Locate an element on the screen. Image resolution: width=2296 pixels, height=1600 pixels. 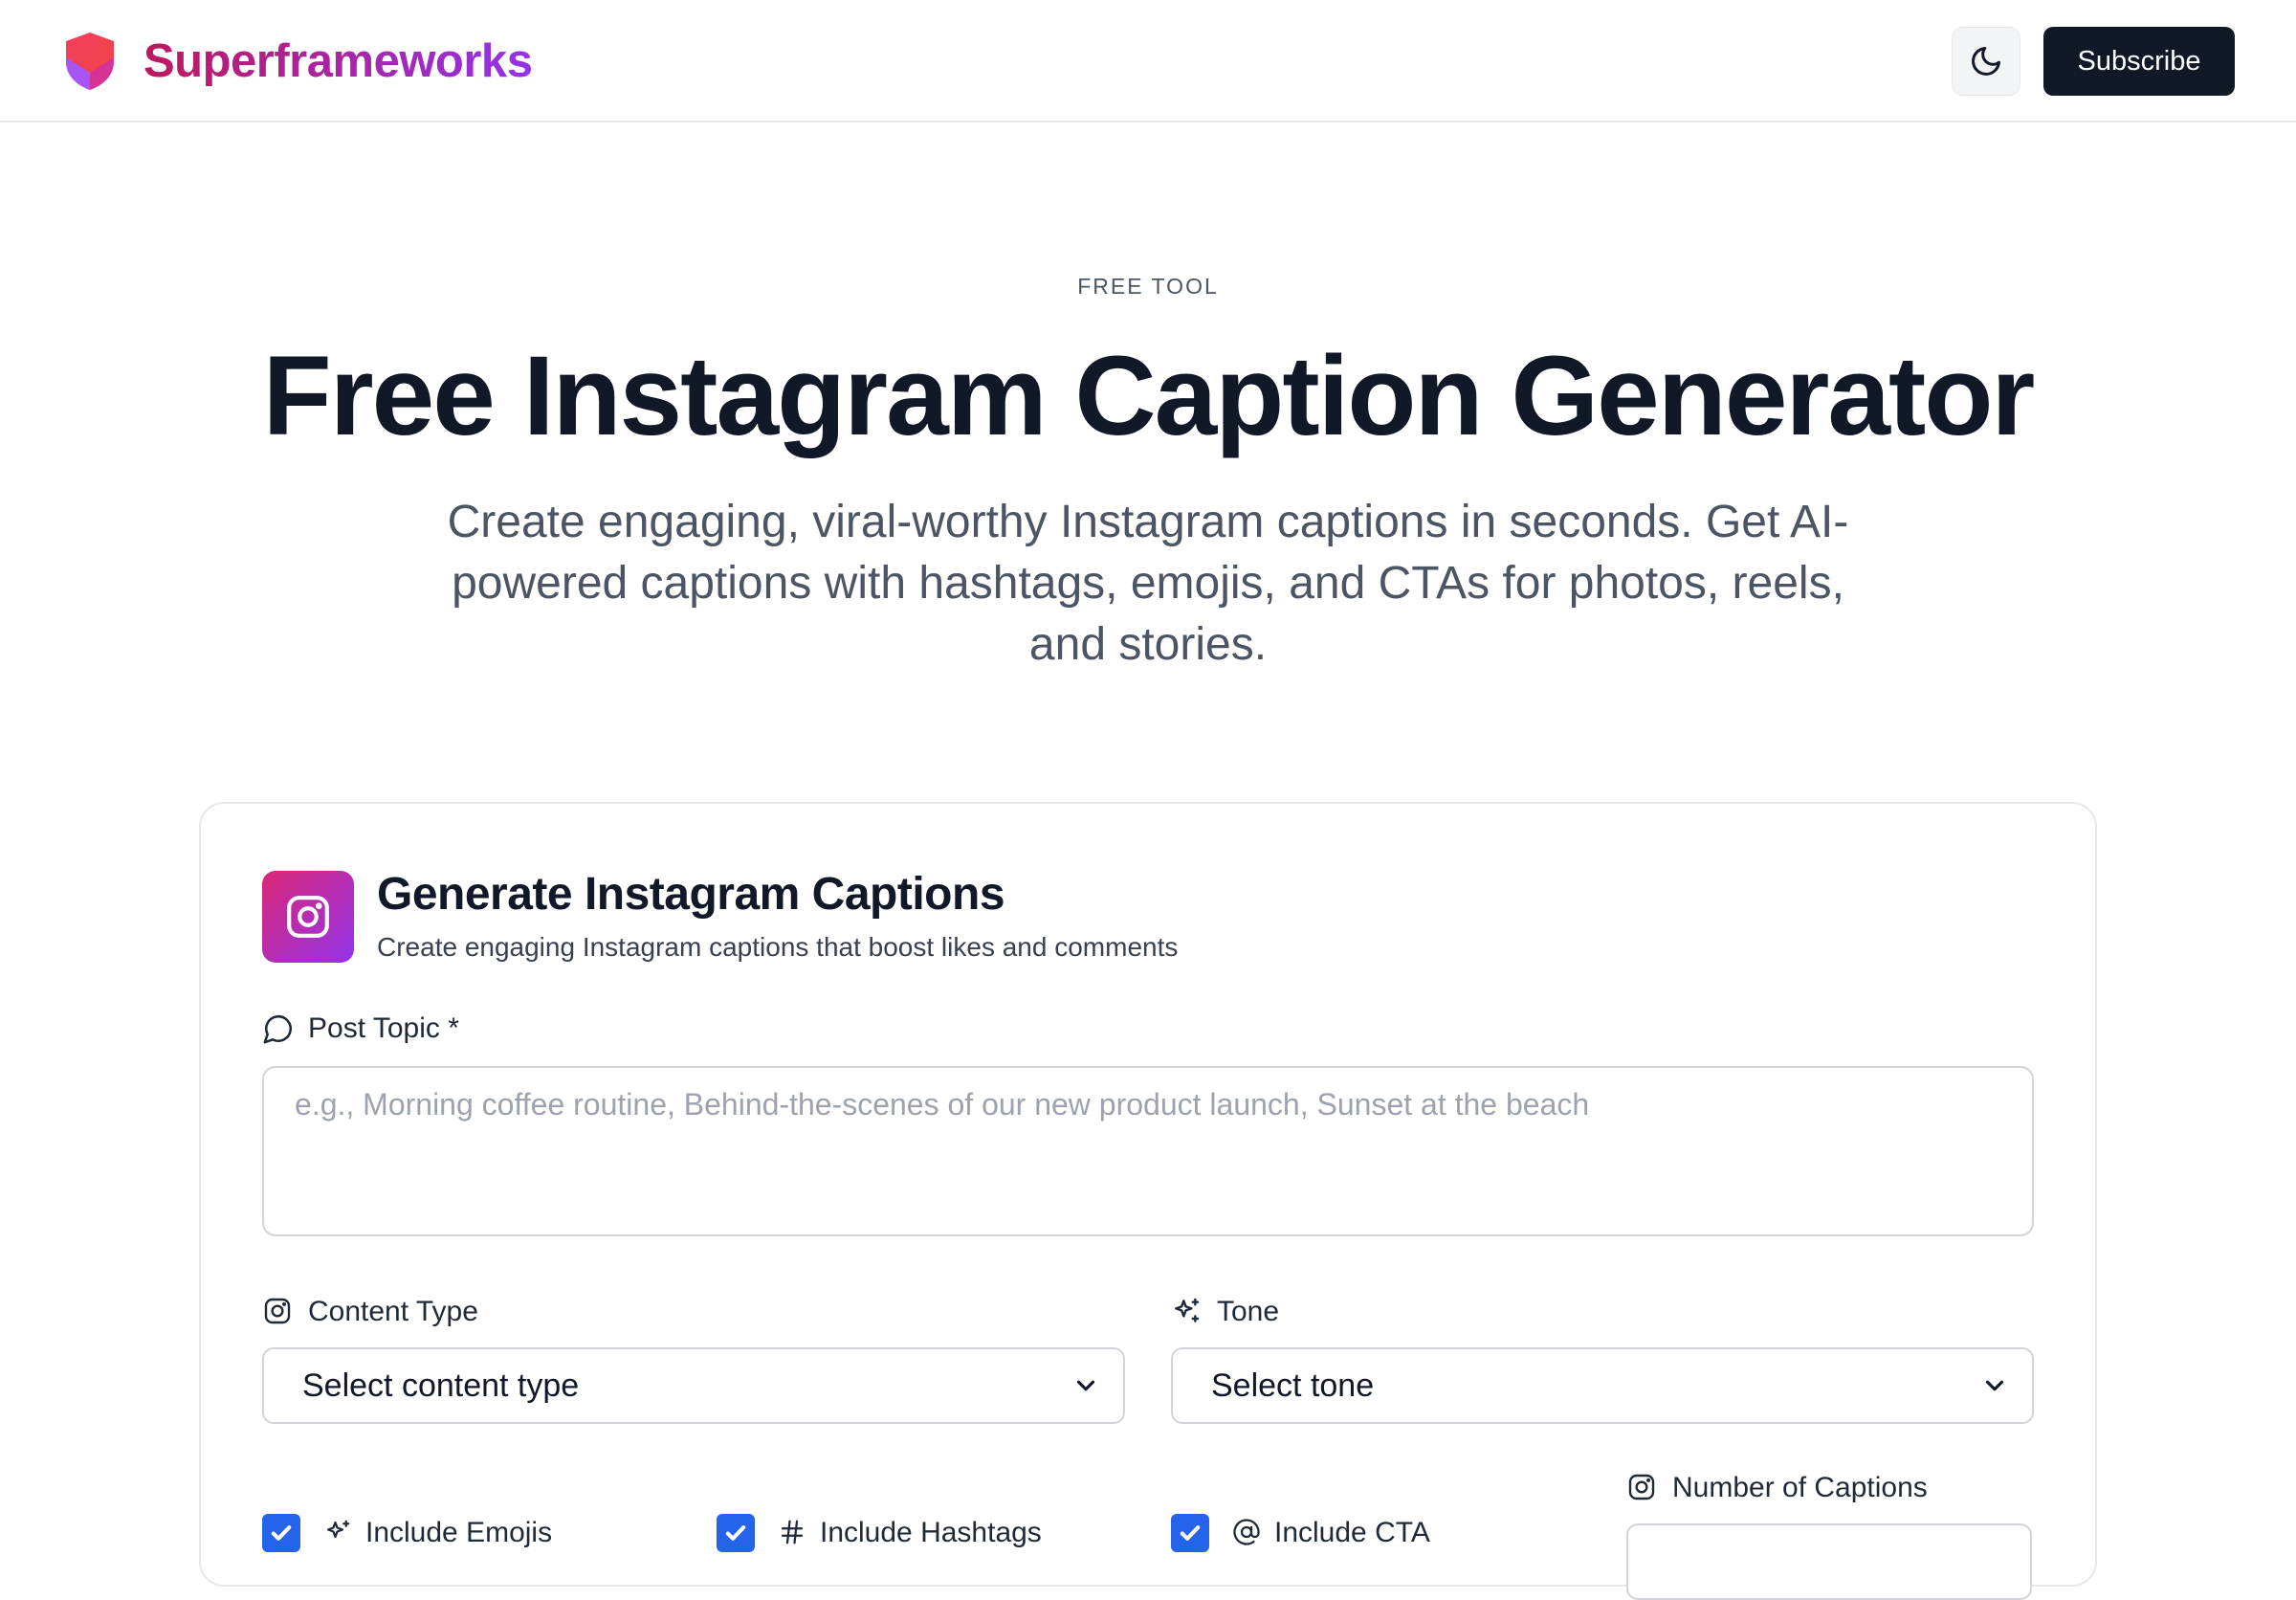
content-type-label-text: Content Type is located at coordinates (393, 1311).